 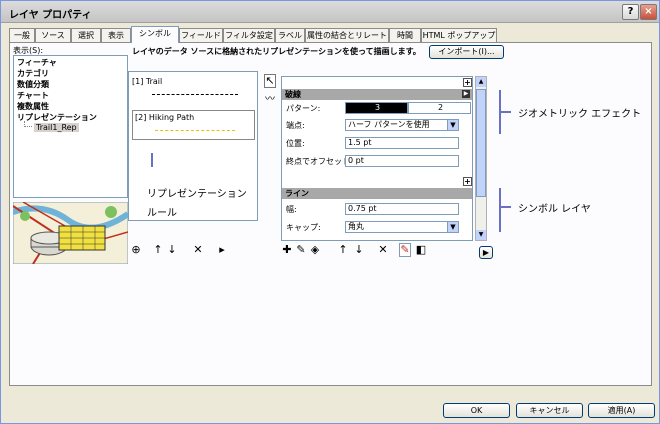 What do you see at coordinates (249, 35) in the screenshot?
I see `tab-definition-query: フィルタ設定` at bounding box center [249, 35].